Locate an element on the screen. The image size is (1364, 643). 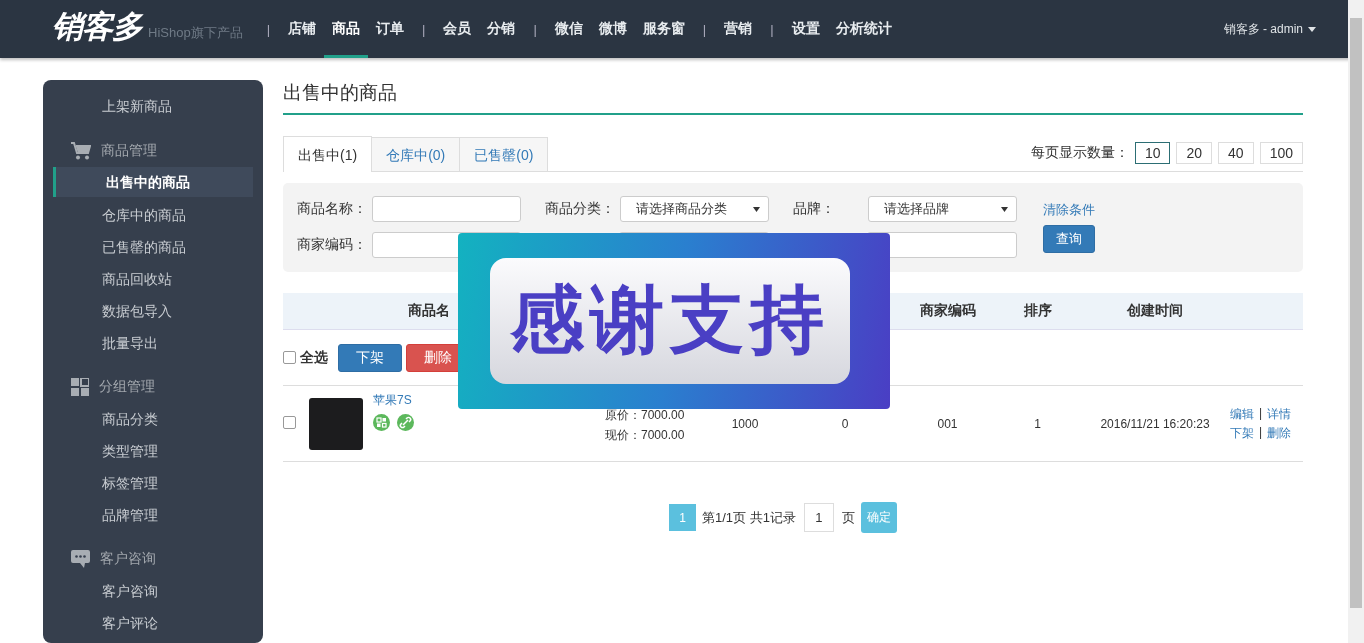
nav-link: 分析统计 is located at coordinates (863, 29).